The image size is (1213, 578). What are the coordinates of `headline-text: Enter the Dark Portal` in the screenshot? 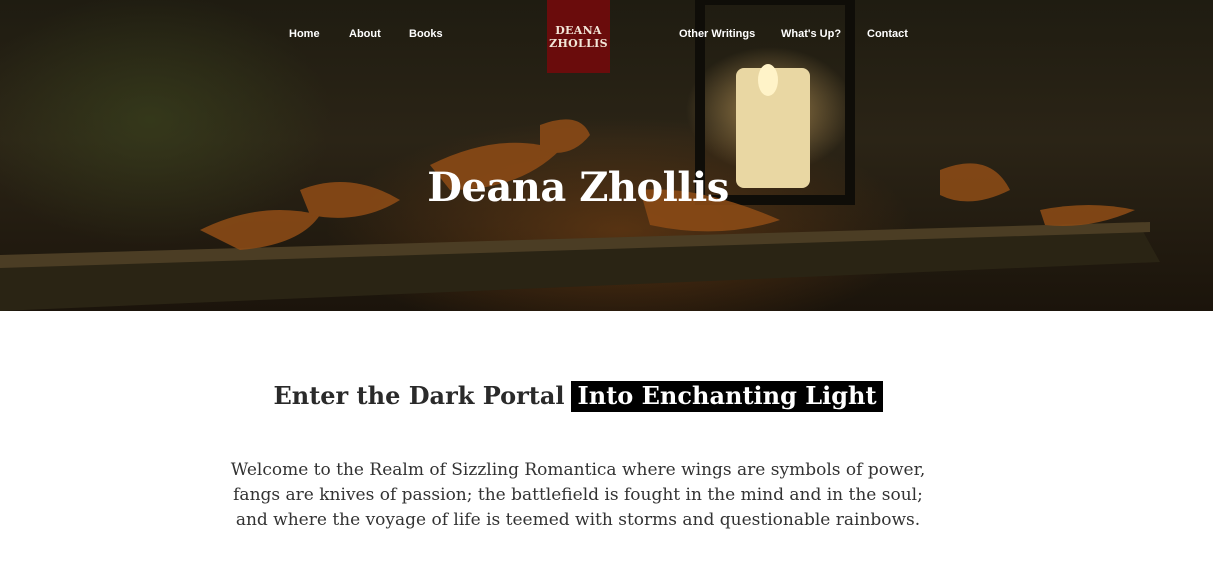 It's located at (419, 395).